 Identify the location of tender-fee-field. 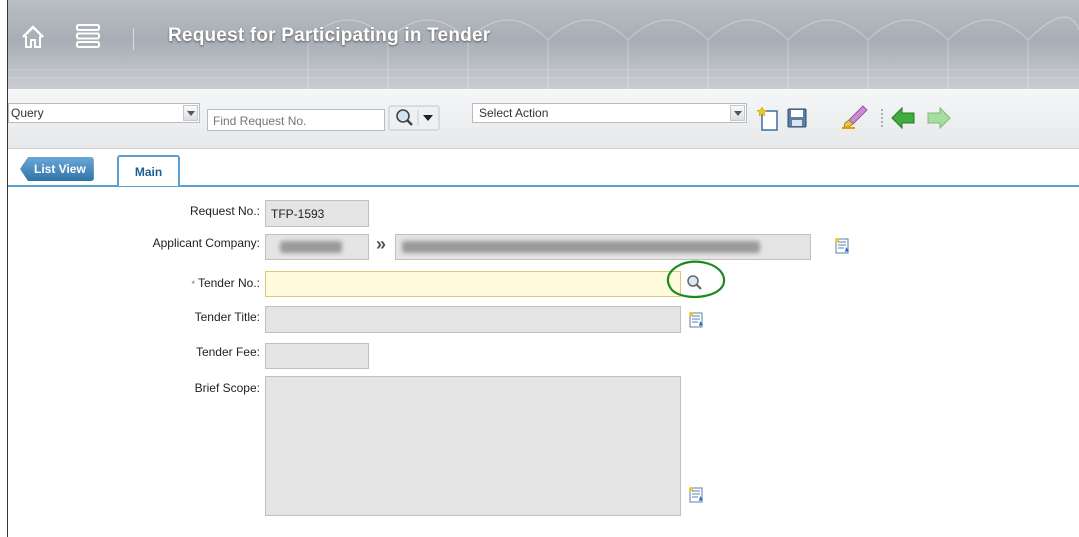
(317, 356).